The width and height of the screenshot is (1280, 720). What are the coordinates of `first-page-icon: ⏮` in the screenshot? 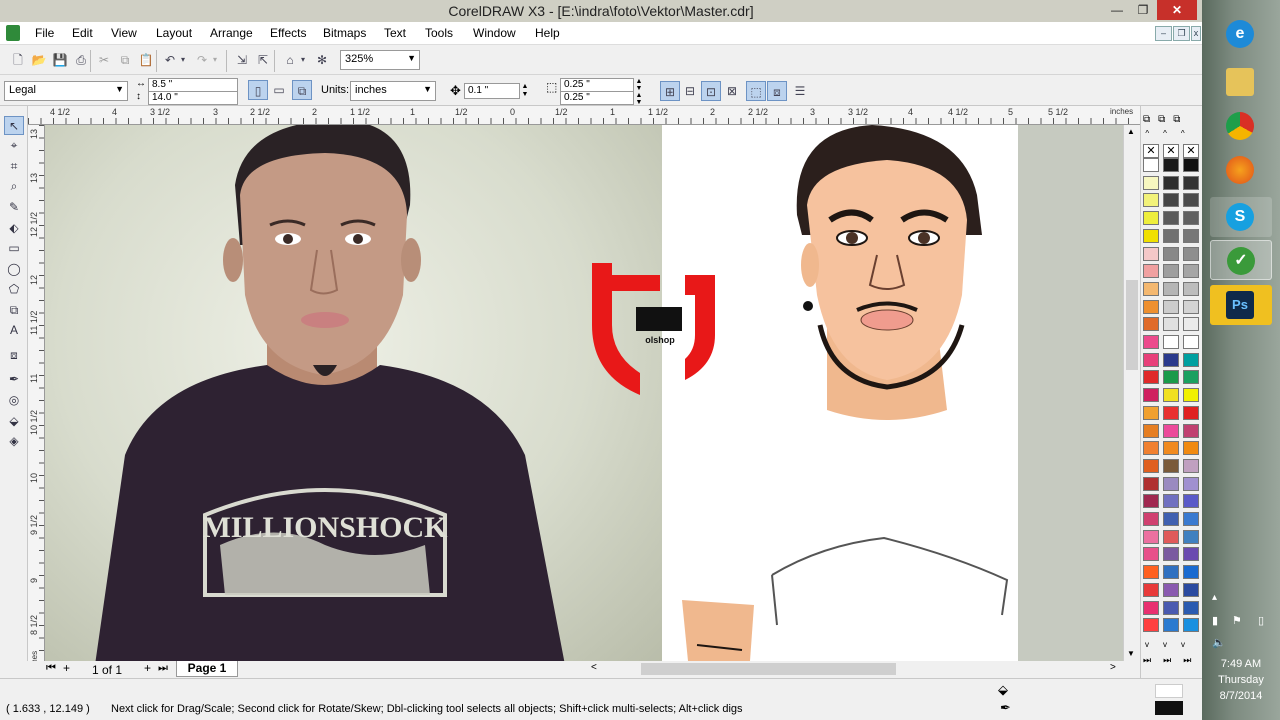 It's located at (51, 668).